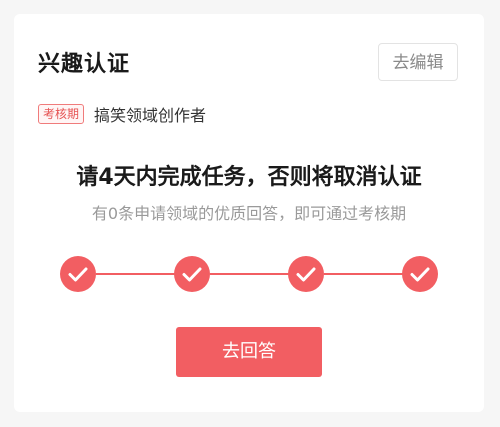 The height and width of the screenshot is (427, 500). Describe the element at coordinates (84, 64) in the screenshot. I see `card-title: 兴趣认证` at that location.